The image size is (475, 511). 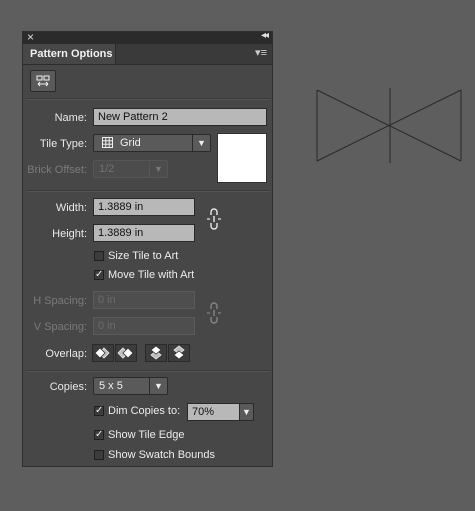 What do you see at coordinates (99, 256) in the screenshot?
I see `size-tile-to-art-checkbox` at bounding box center [99, 256].